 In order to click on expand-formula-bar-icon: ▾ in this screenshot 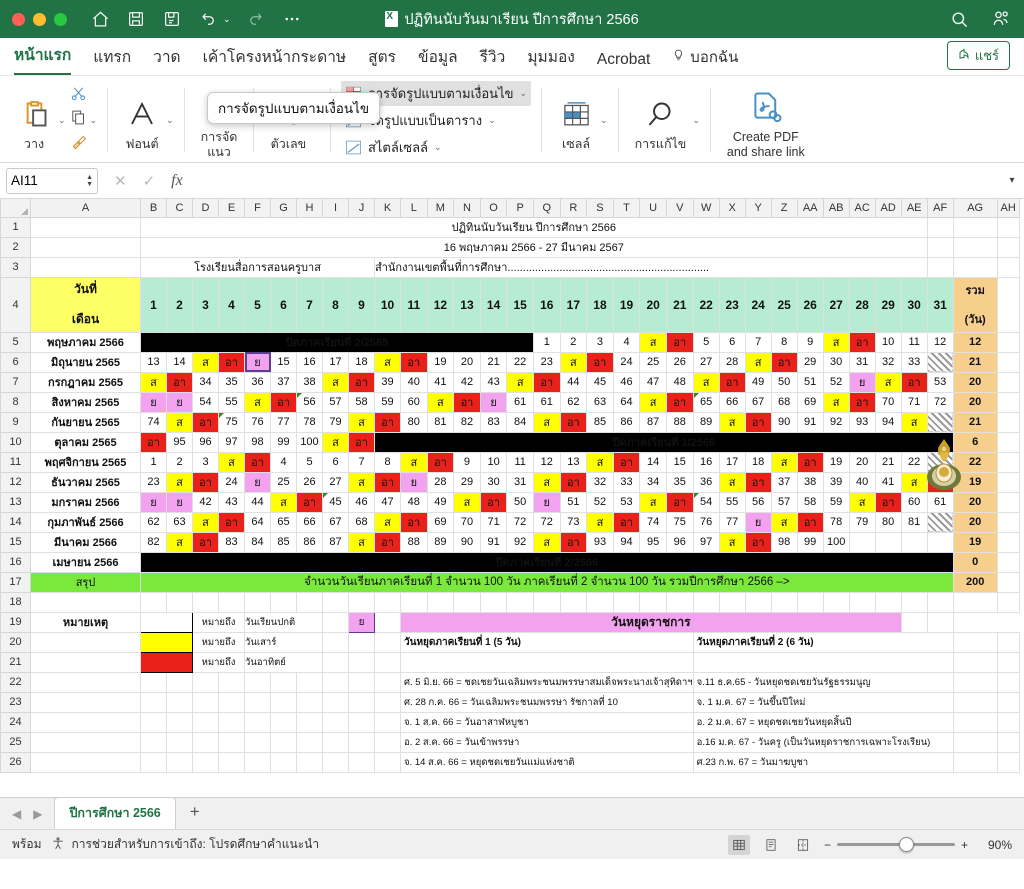, I will do `click(1012, 180)`.